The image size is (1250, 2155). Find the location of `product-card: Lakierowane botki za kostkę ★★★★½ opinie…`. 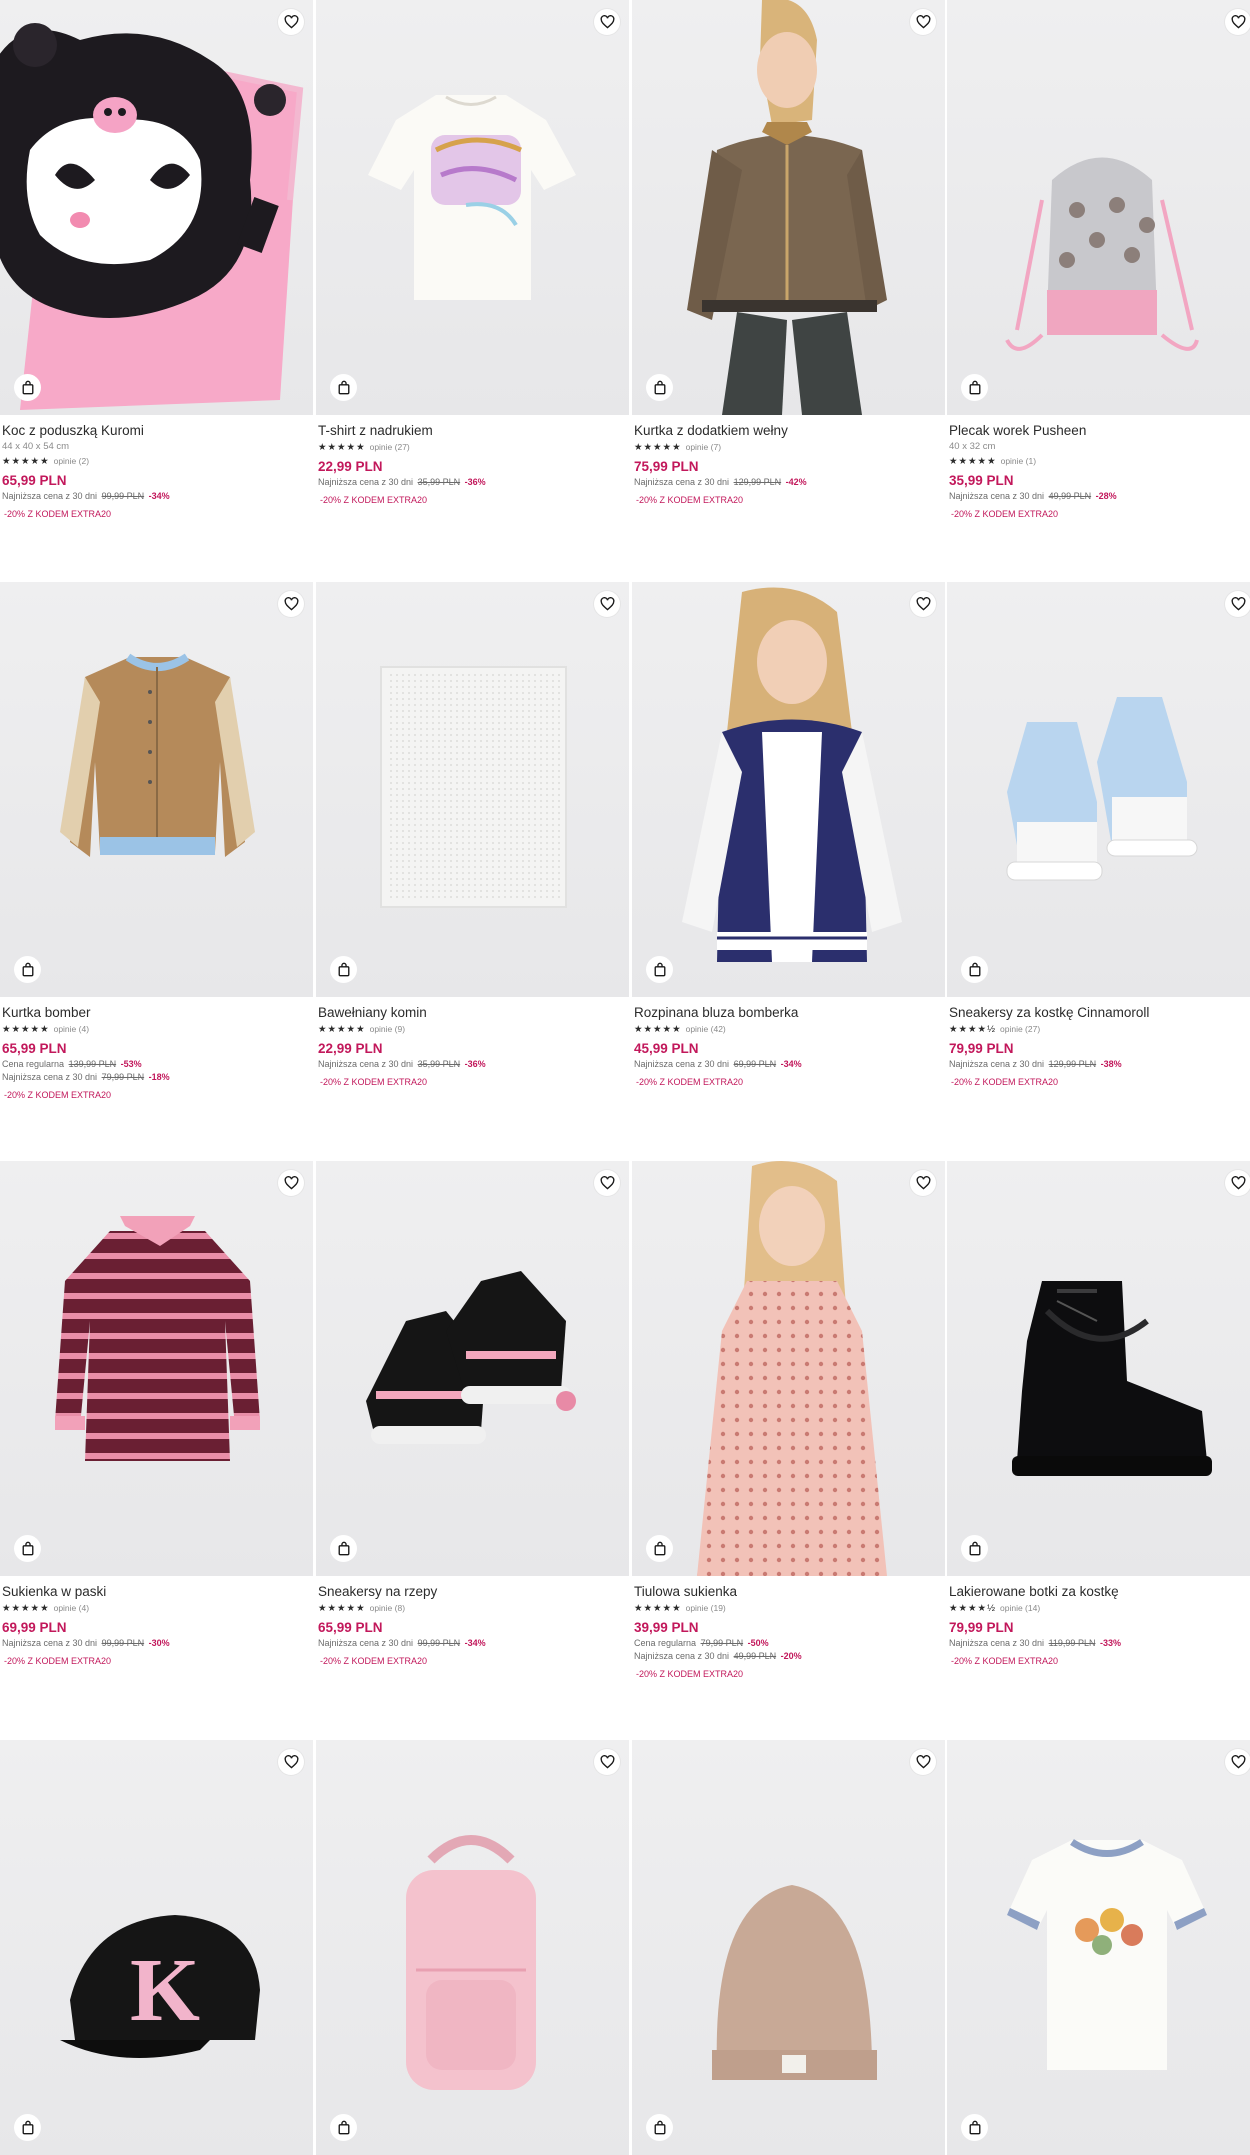

product-card: Lakierowane botki za kostkę ★★★★½ opinie… is located at coordinates (1098, 1414).